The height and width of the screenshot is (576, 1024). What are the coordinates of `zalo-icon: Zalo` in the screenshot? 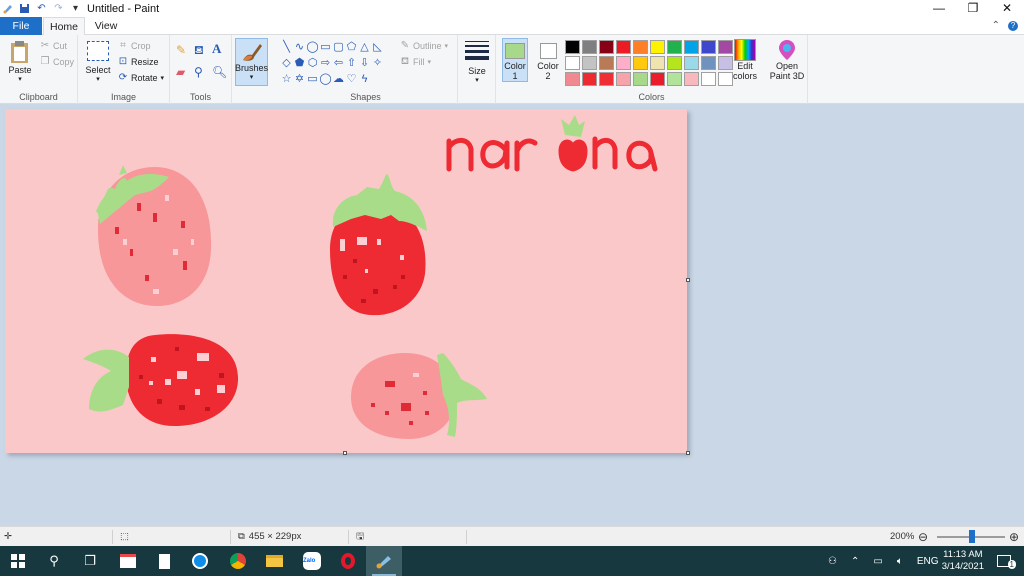 It's located at (312, 561).